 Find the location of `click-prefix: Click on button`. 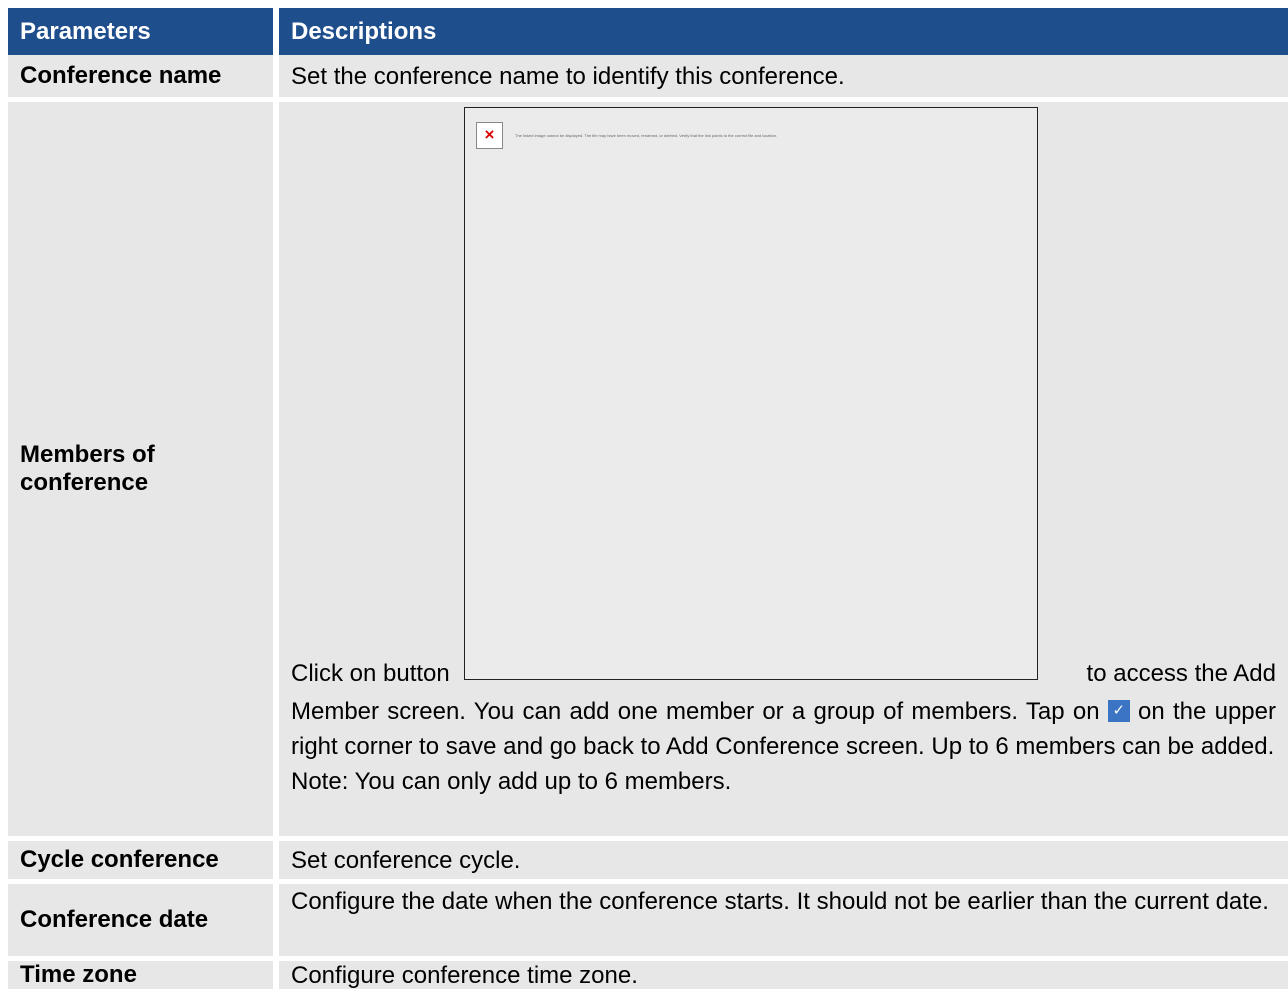

click-prefix: Click on button is located at coordinates (370, 673).